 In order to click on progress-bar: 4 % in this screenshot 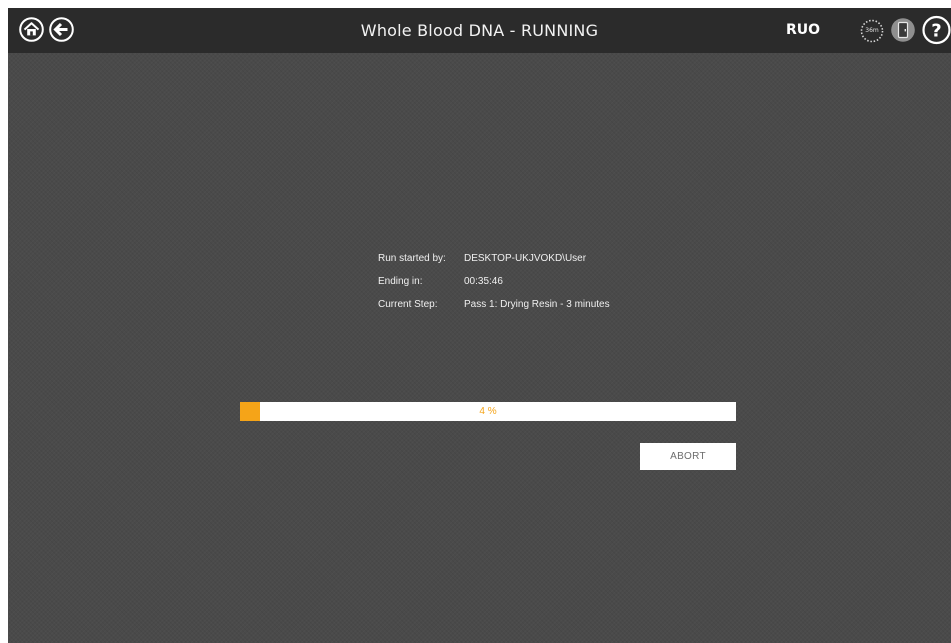, I will do `click(488, 411)`.